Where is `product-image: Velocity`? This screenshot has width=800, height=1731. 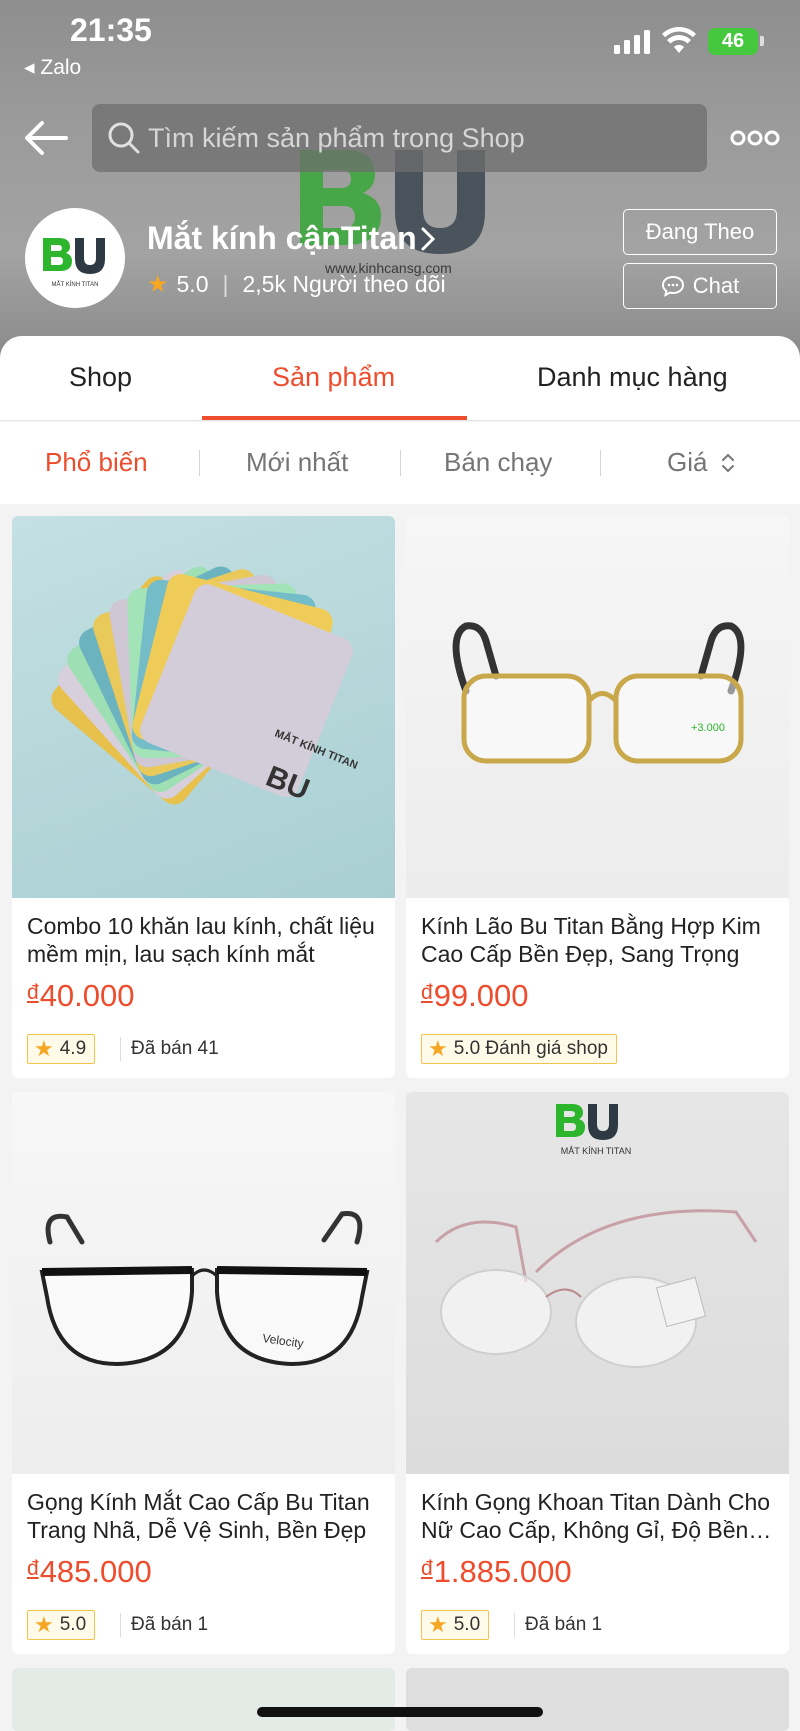 product-image: Velocity is located at coordinates (203, 1283).